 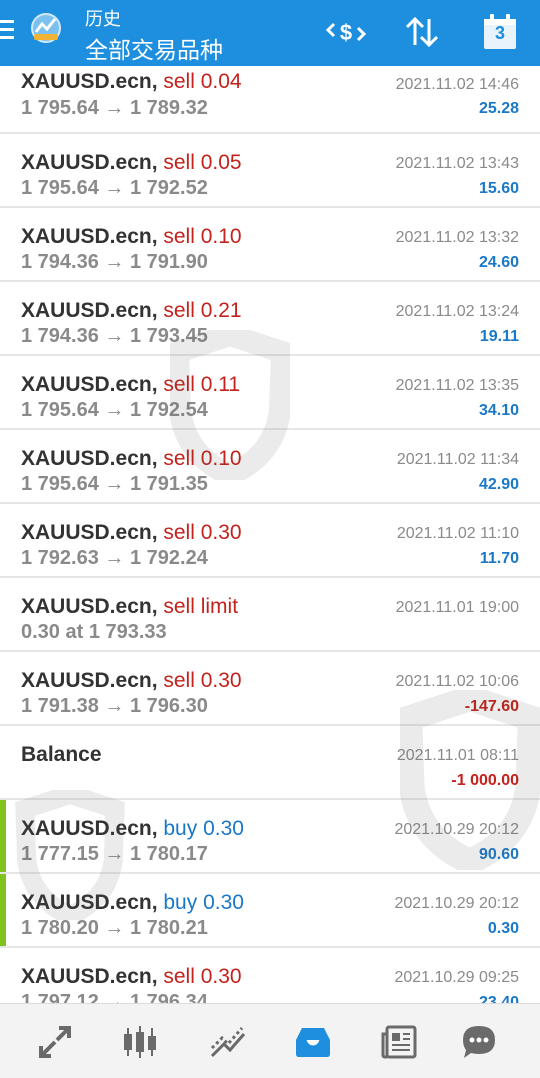 I want to click on item-symbol: XAUUSD.ecn, sell limit, so click(x=130, y=606).